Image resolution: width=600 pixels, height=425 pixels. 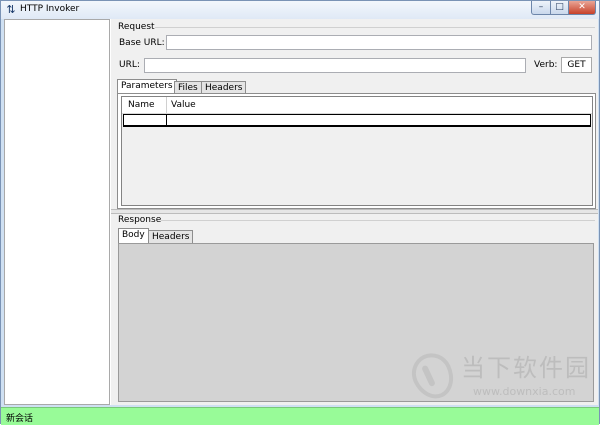 What do you see at coordinates (141, 105) in the screenshot?
I see `column-header-name: Name` at bounding box center [141, 105].